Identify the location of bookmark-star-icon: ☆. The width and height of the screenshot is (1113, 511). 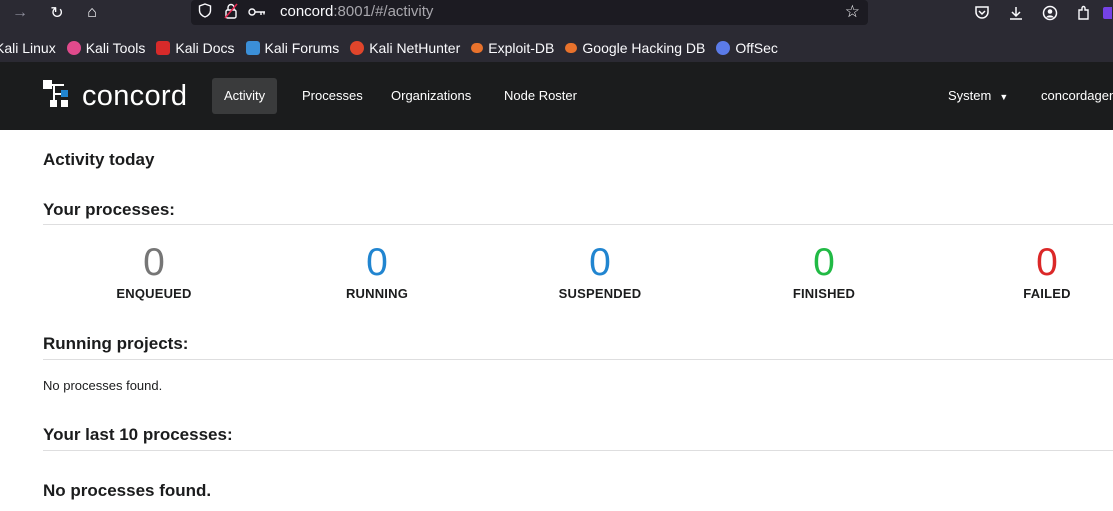
(852, 12).